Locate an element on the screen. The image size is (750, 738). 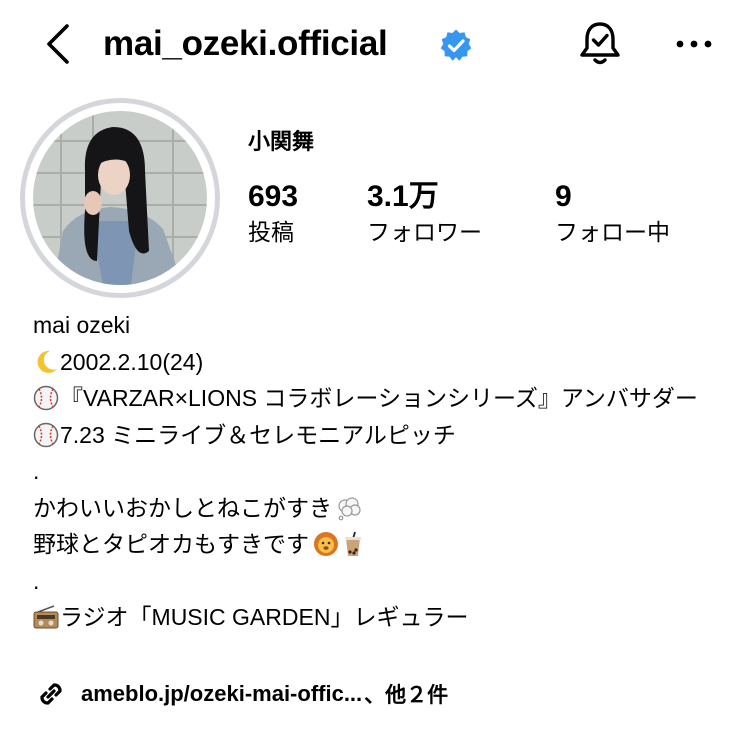
followers-count-value: 3.1万 is located at coordinates (403, 196).